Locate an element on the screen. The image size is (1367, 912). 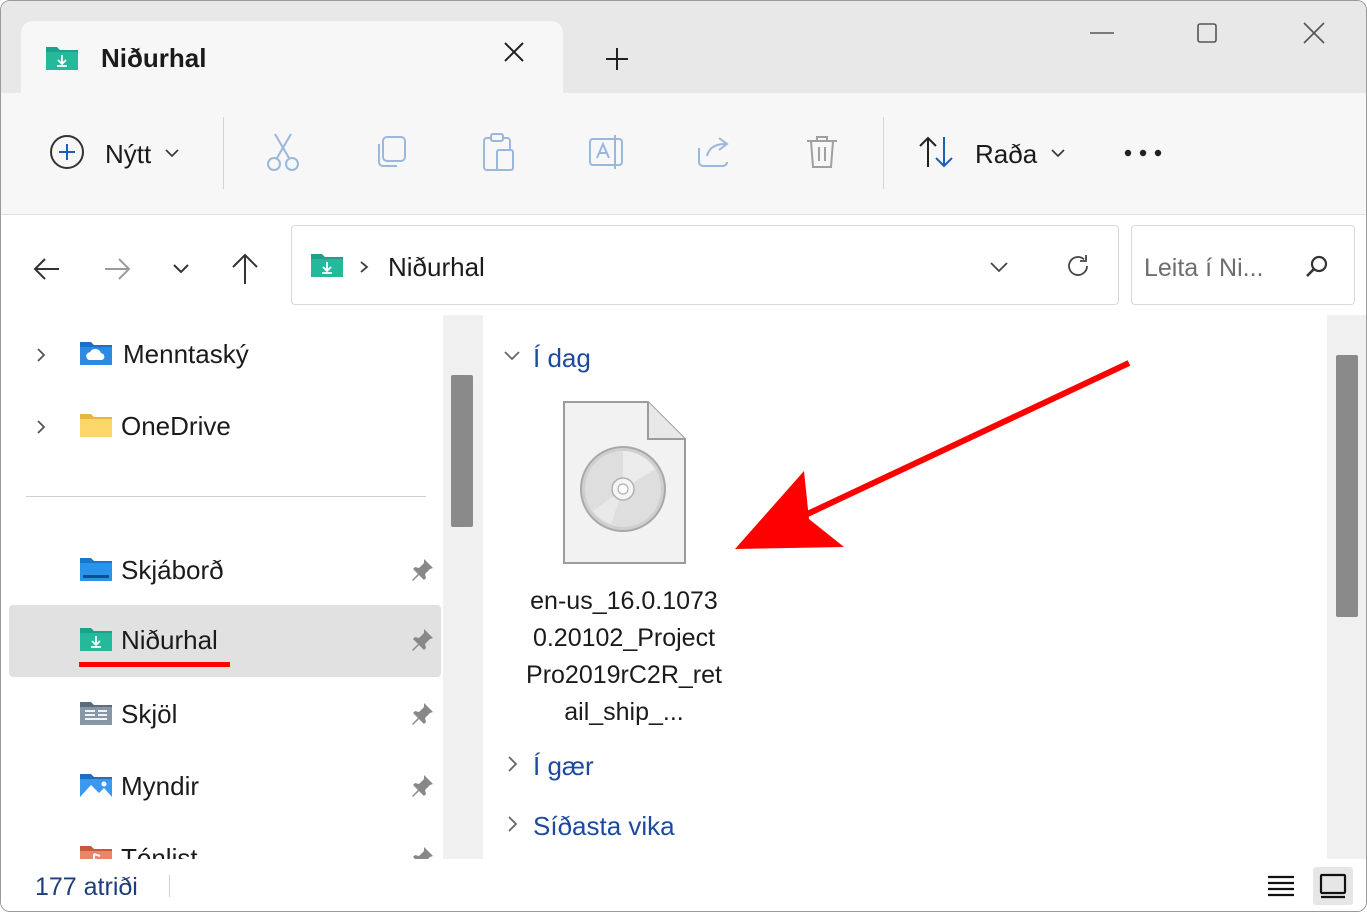
nav-item-label: Skjöl is located at coordinates (149, 714).